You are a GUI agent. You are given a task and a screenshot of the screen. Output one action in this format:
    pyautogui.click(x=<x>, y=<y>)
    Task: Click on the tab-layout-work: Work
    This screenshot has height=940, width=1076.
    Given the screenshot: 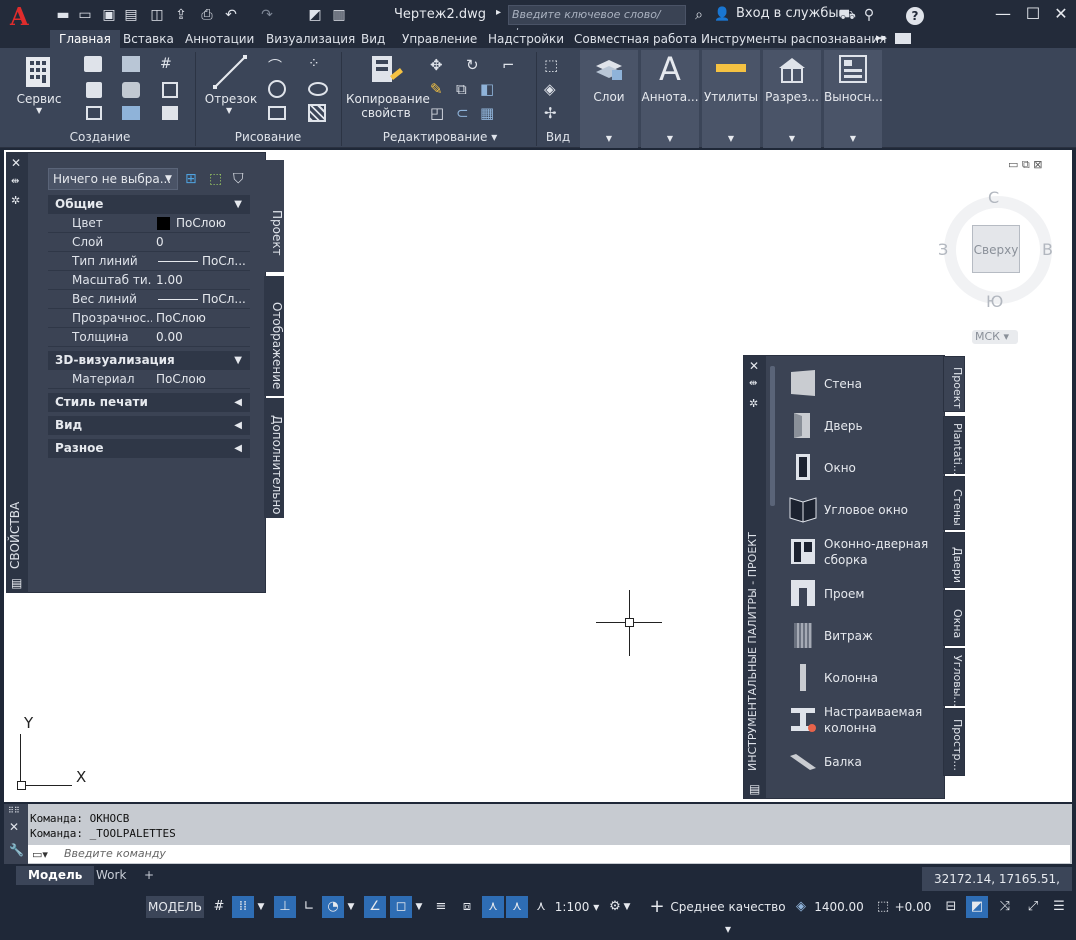 What is the action you would take?
    pyautogui.click(x=111, y=875)
    